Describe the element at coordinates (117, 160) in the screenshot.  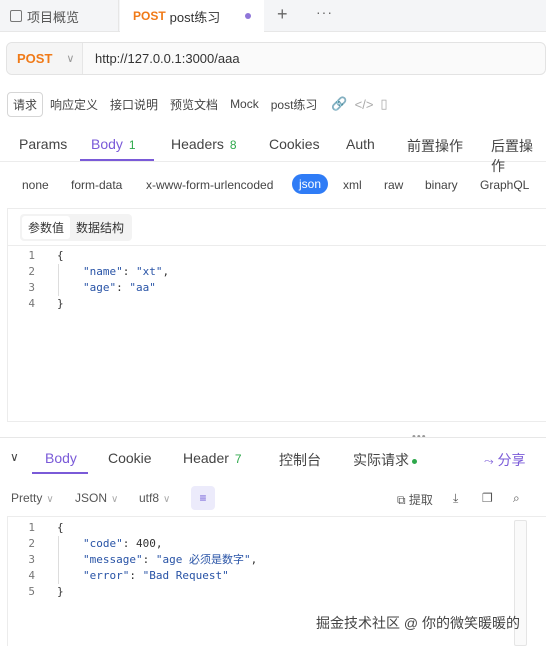
I see `active-tab-indicator` at that location.